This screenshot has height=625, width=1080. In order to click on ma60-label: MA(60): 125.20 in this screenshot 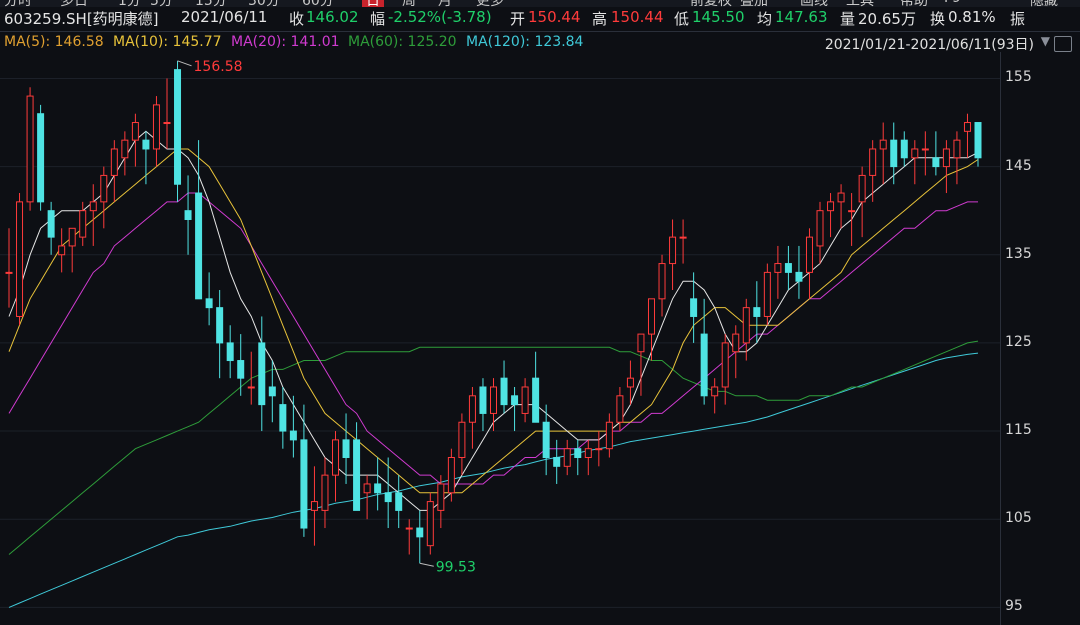, I will do `click(402, 42)`.